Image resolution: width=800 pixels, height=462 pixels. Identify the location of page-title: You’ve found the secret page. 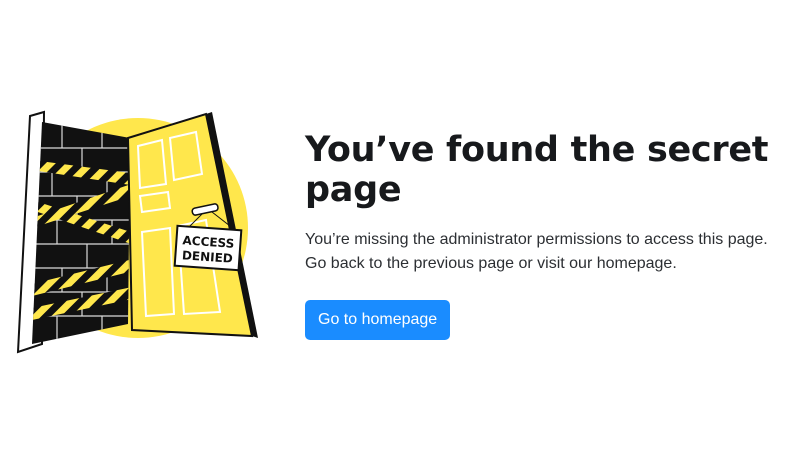
(537, 170).